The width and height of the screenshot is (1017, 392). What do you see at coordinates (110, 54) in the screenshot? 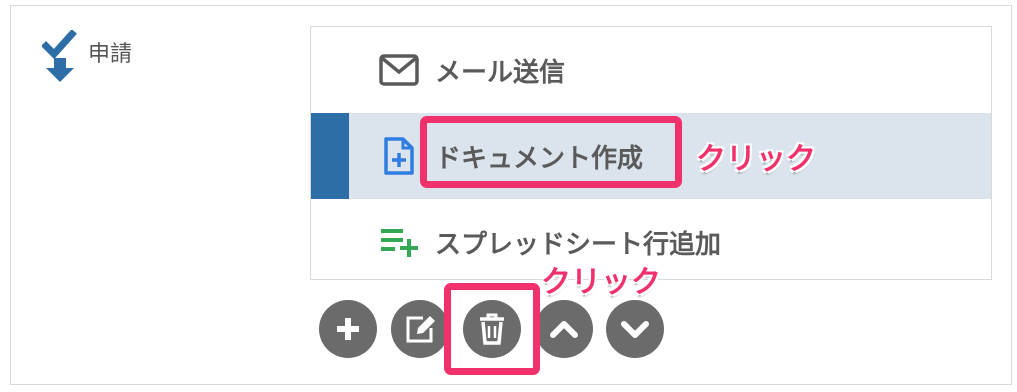
I see `section-title: 申請` at bounding box center [110, 54].